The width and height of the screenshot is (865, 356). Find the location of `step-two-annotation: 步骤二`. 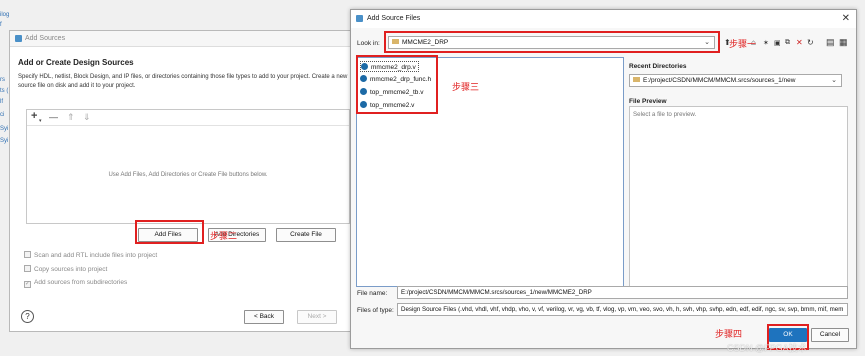

step-two-annotation: 步骤二 is located at coordinates (224, 236).